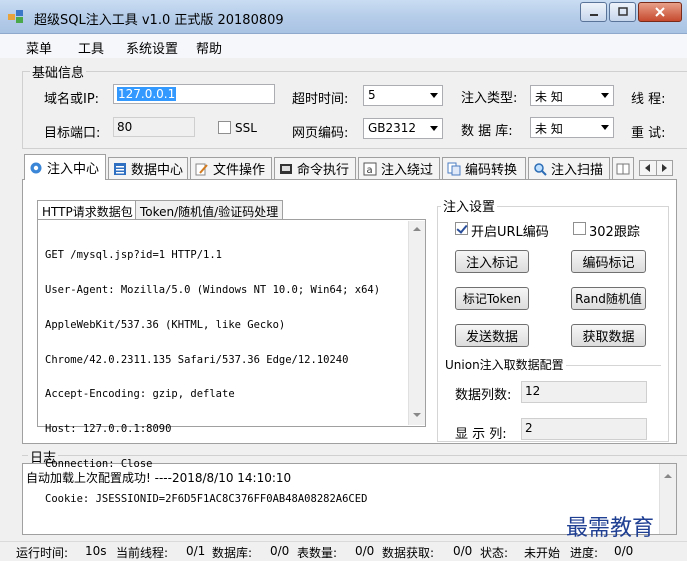 The height and width of the screenshot is (561, 687). I want to click on display-columns-label: 显 示 列:, so click(481, 434).